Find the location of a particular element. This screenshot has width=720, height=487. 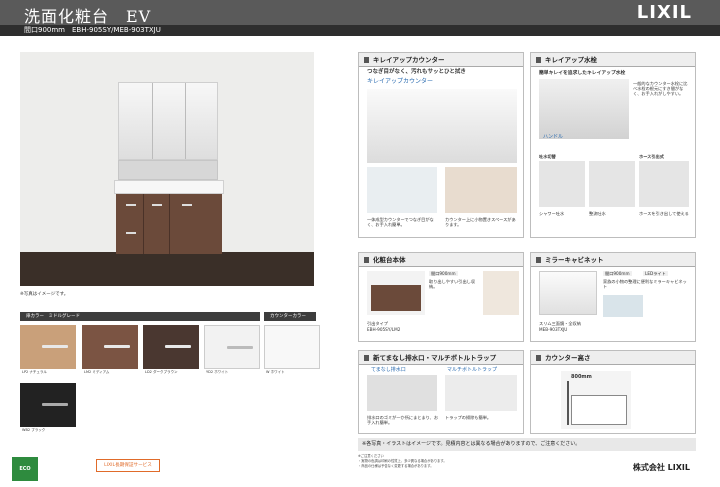

swatch-wb2 is located at coordinates (48, 405).